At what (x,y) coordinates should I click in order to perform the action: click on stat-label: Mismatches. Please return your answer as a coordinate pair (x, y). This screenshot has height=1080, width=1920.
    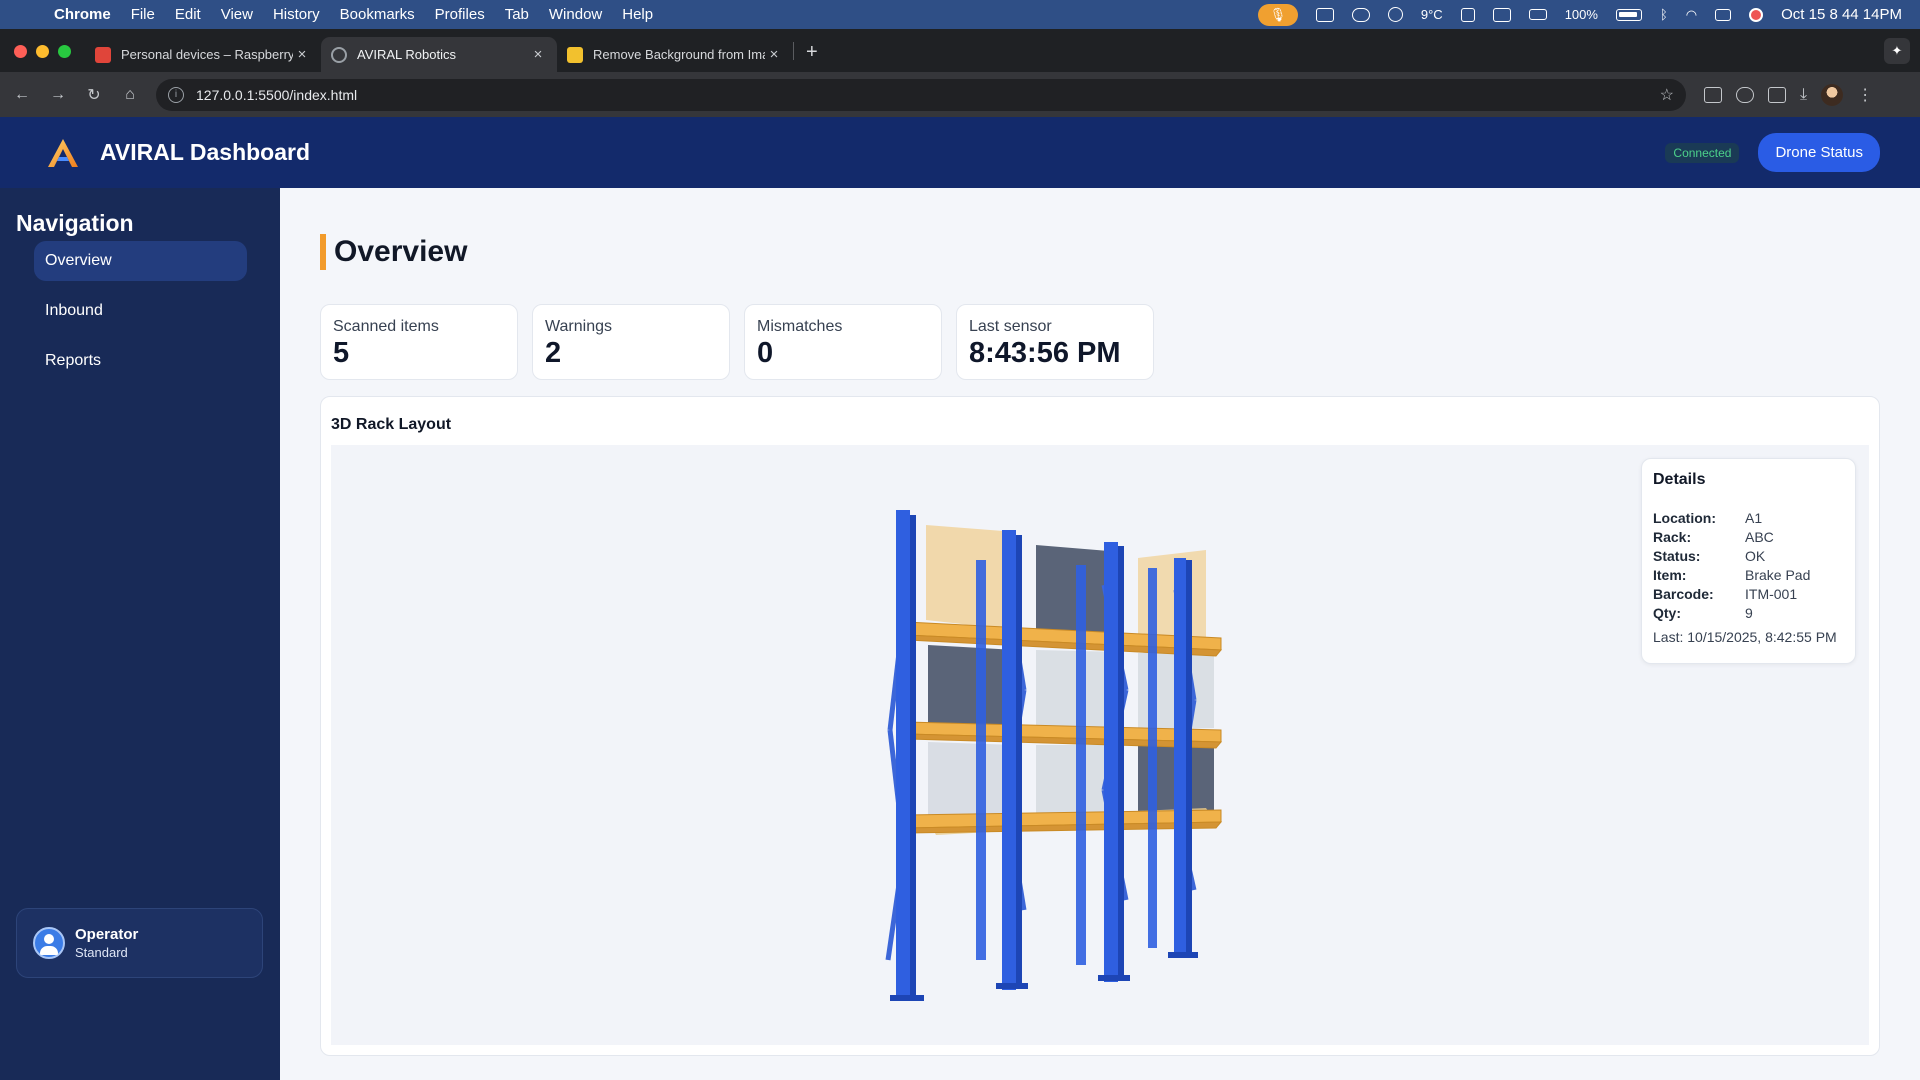
    Looking at the image, I should click on (800, 326).